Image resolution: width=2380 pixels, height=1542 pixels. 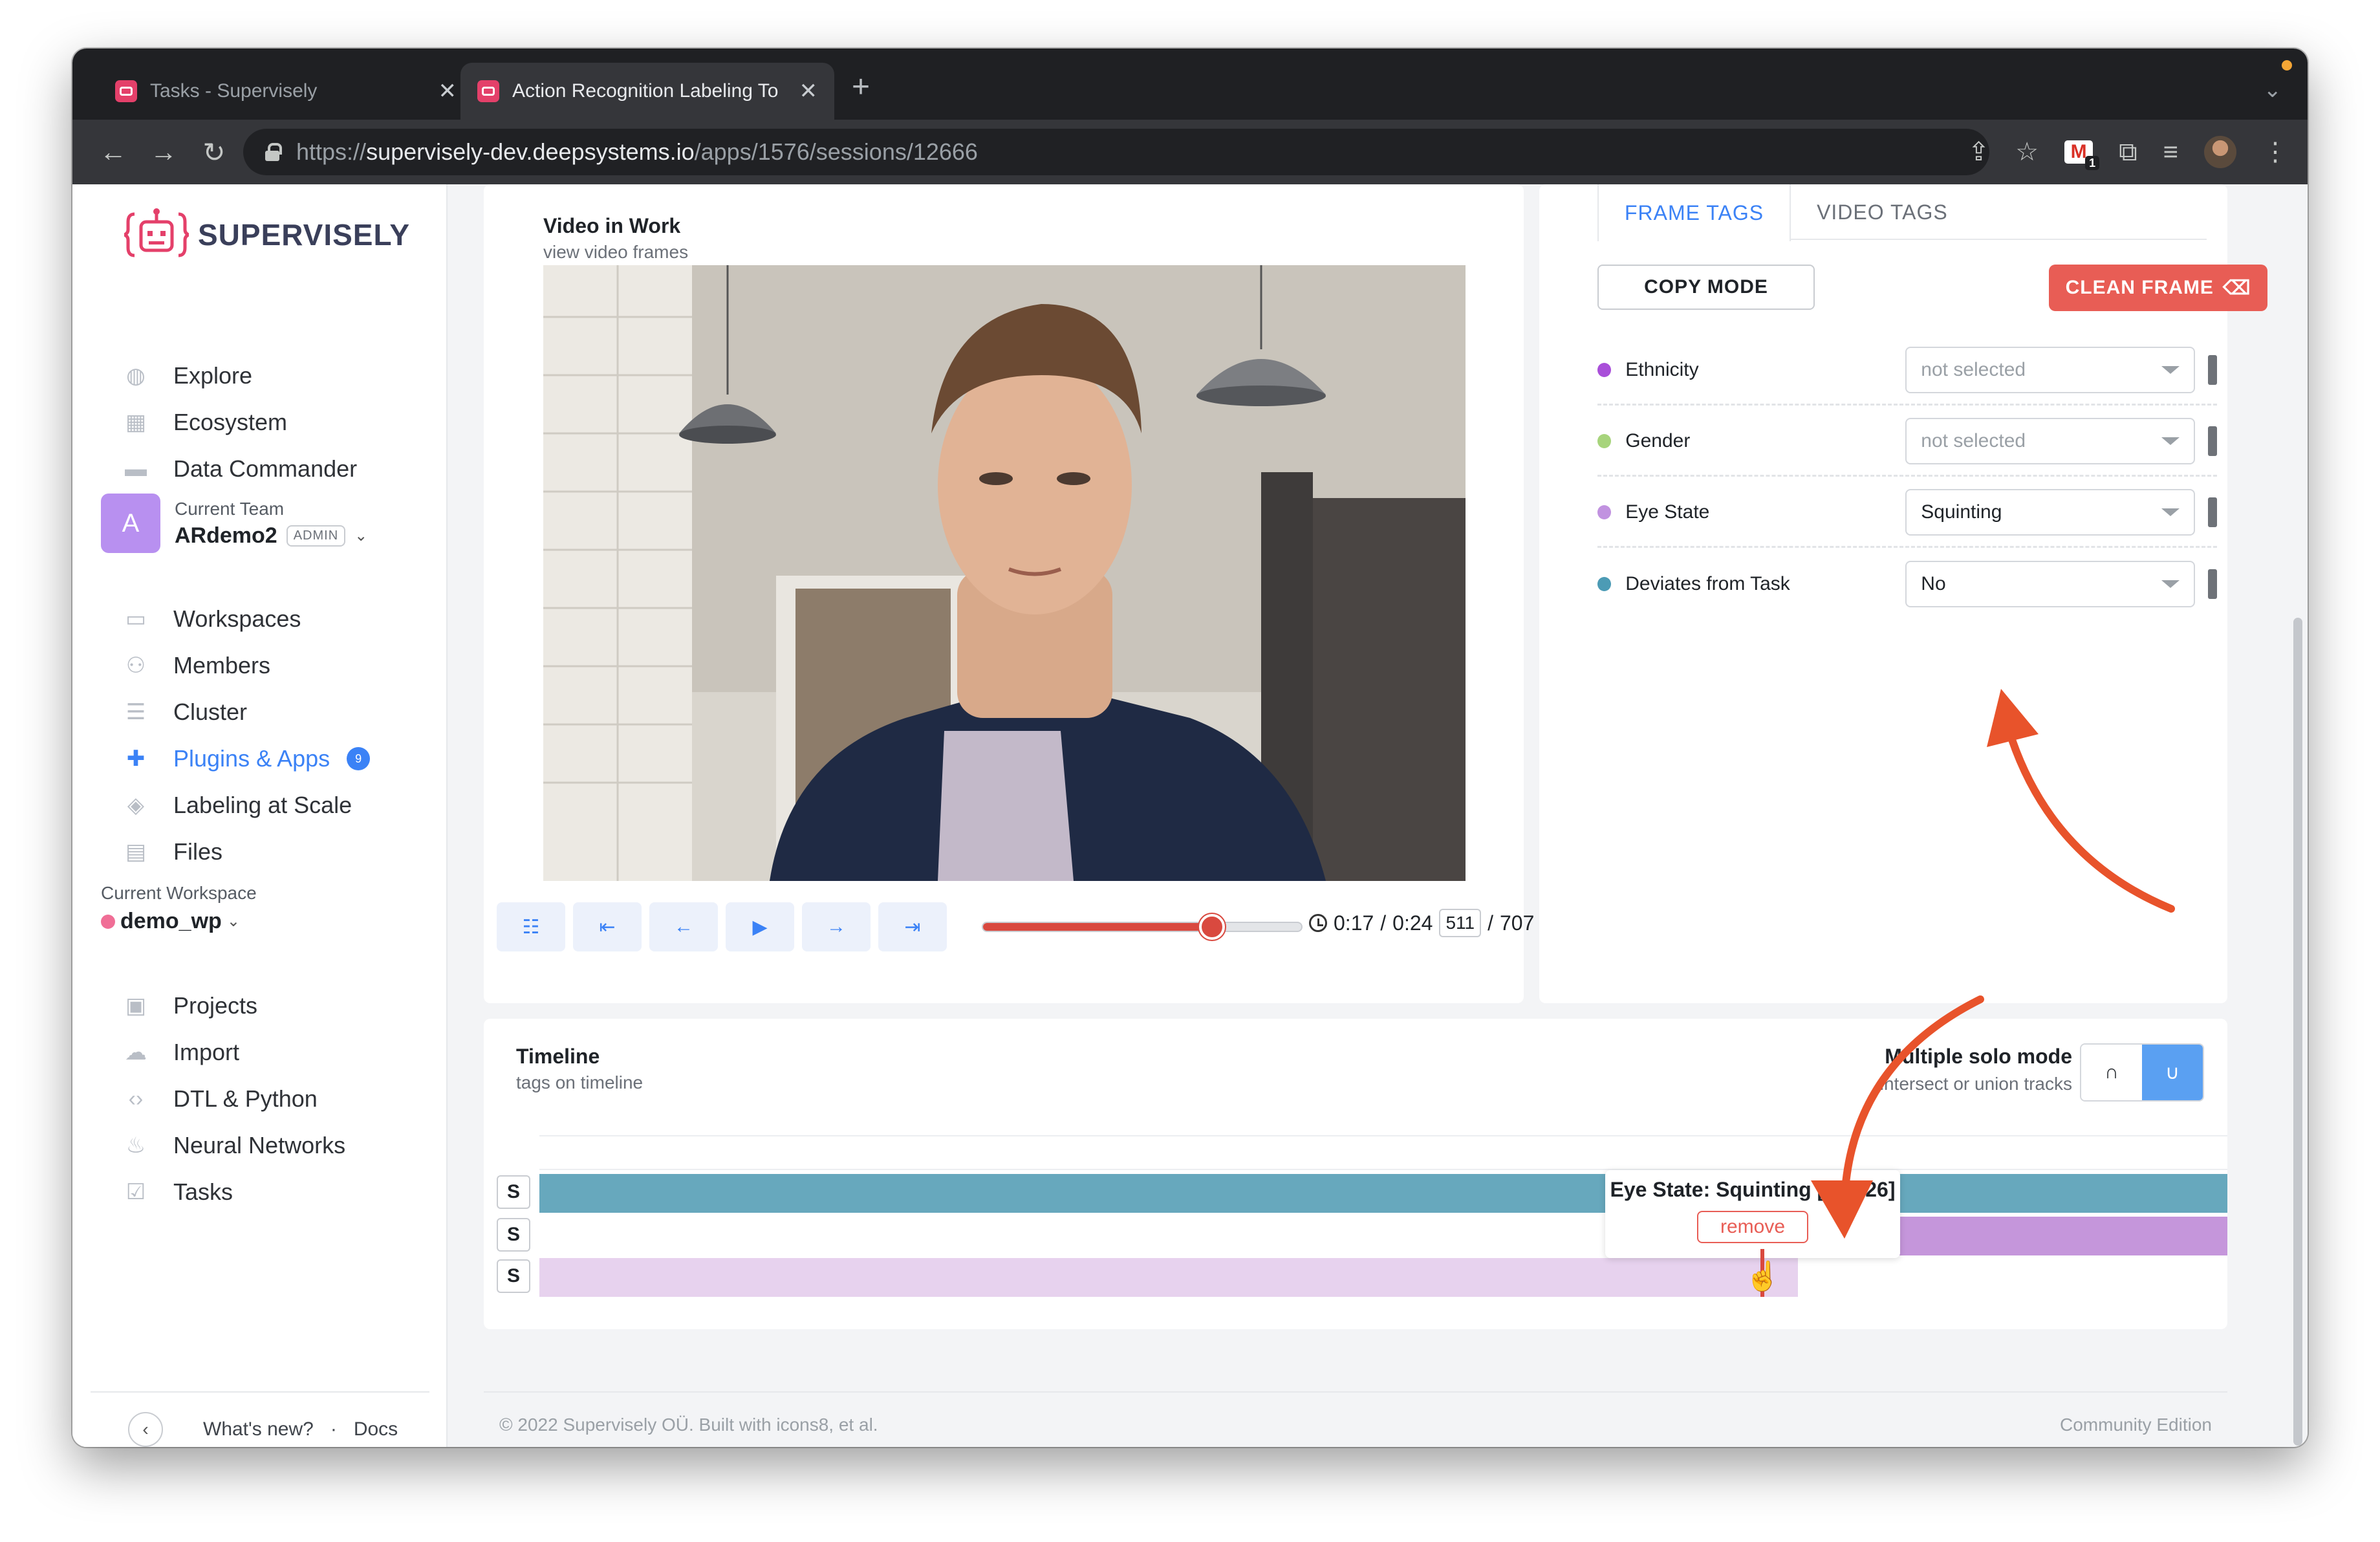 I want to click on monitor-icon: ▭, so click(x=136, y=619).